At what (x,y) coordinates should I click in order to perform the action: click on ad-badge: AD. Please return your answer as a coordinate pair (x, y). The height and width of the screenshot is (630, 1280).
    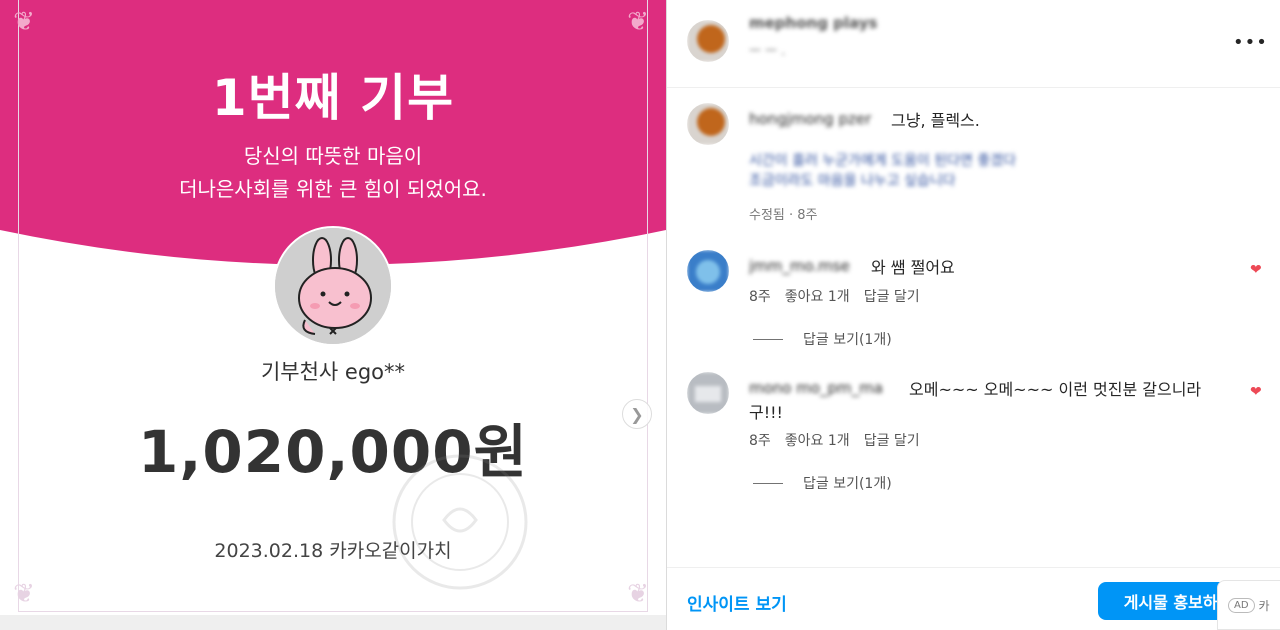
    Looking at the image, I should click on (1241, 605).